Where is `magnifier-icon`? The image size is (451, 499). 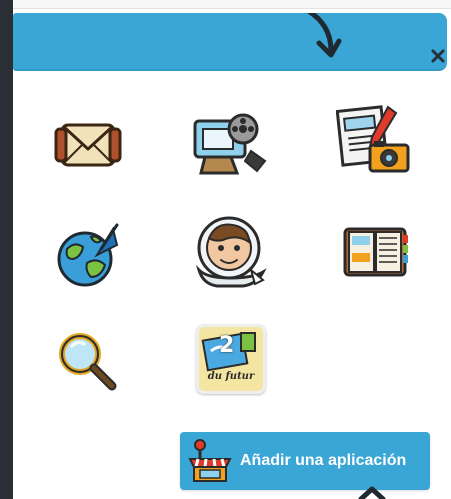
magnifier-icon is located at coordinates (88, 362).